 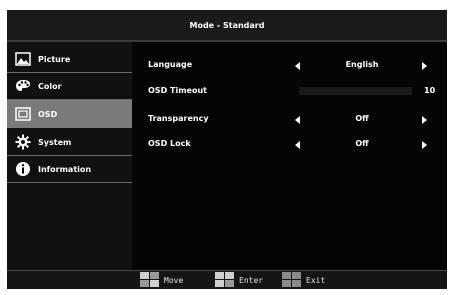 What do you see at coordinates (292, 280) in the screenshot?
I see `exit-key-icon` at bounding box center [292, 280].